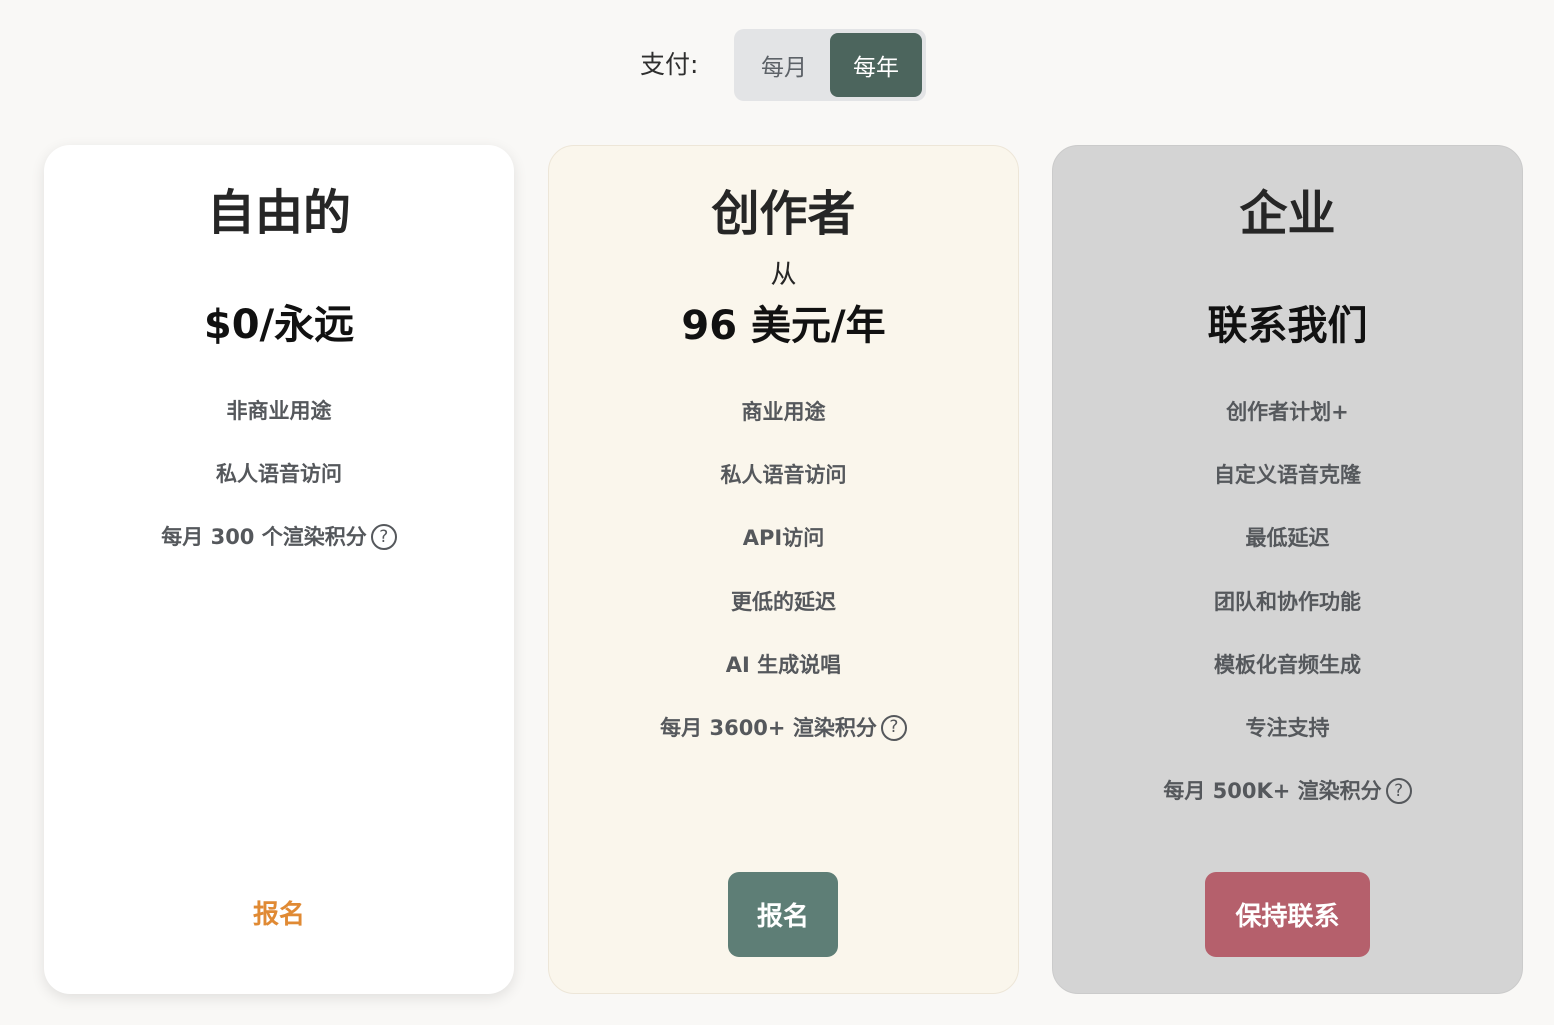 The width and height of the screenshot is (1554, 1025). What do you see at coordinates (1272, 791) in the screenshot?
I see `feature-text: 每月 500K+ 渲染积分` at bounding box center [1272, 791].